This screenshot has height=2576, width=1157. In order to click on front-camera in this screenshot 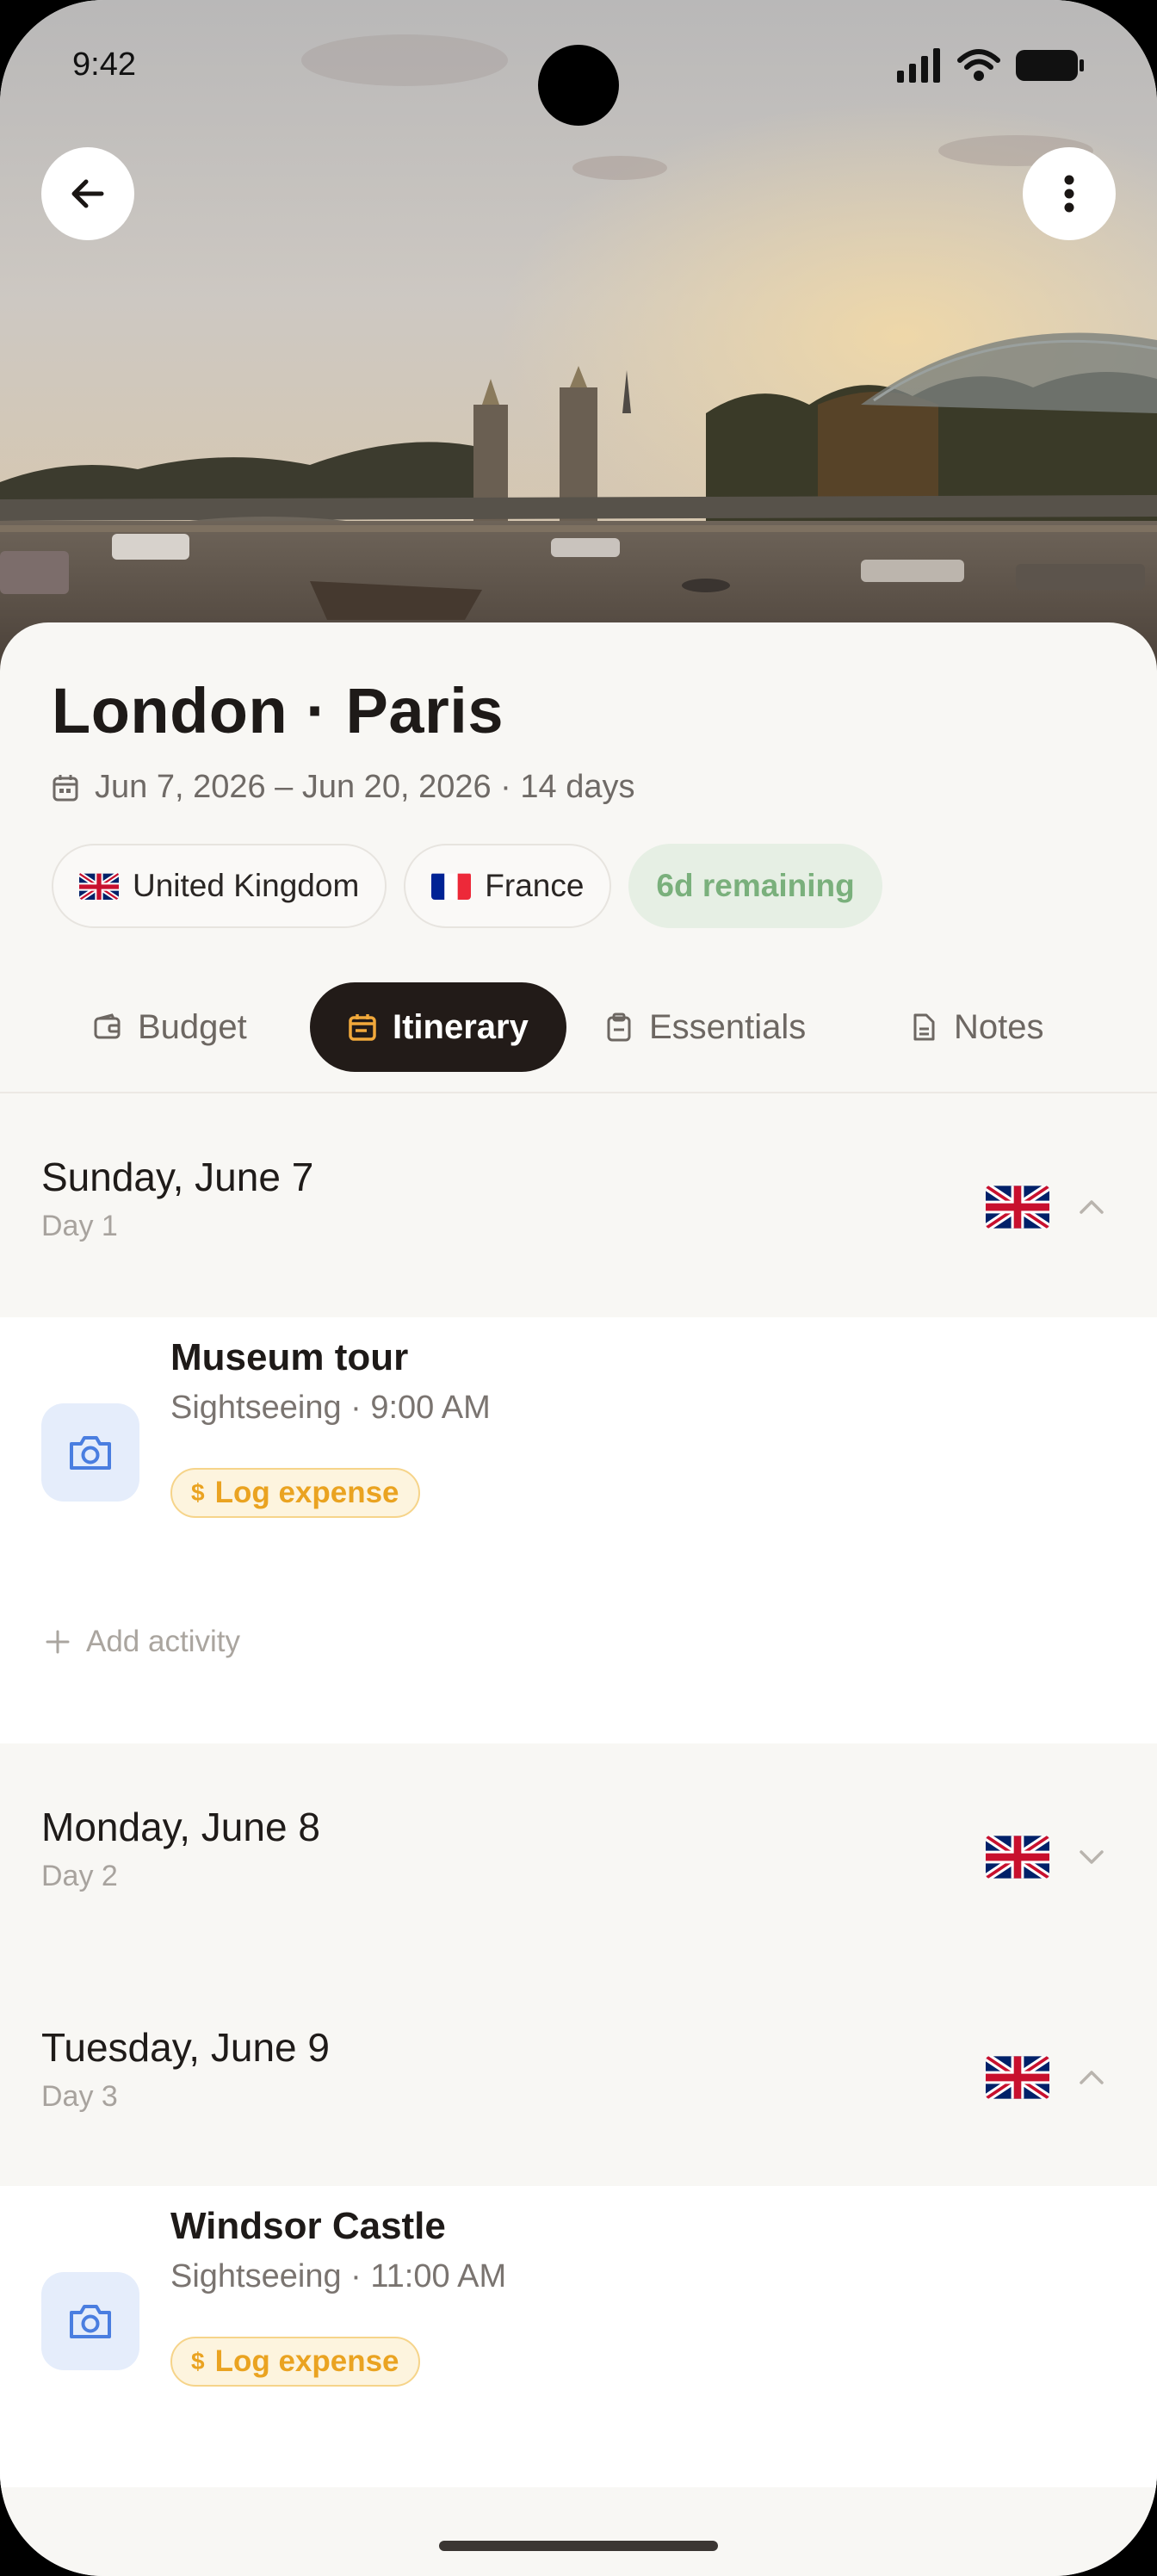, I will do `click(579, 85)`.